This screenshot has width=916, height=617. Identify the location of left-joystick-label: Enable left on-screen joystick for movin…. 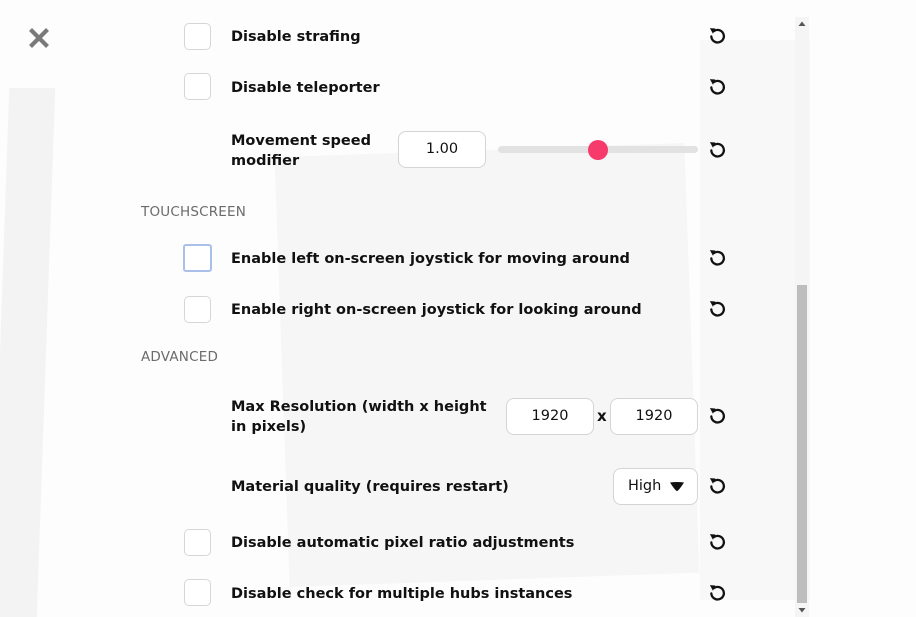
(430, 259).